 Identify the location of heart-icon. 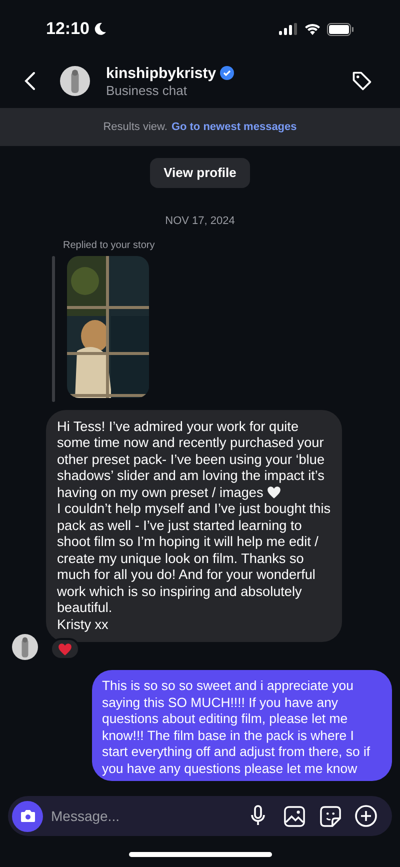
(65, 649).